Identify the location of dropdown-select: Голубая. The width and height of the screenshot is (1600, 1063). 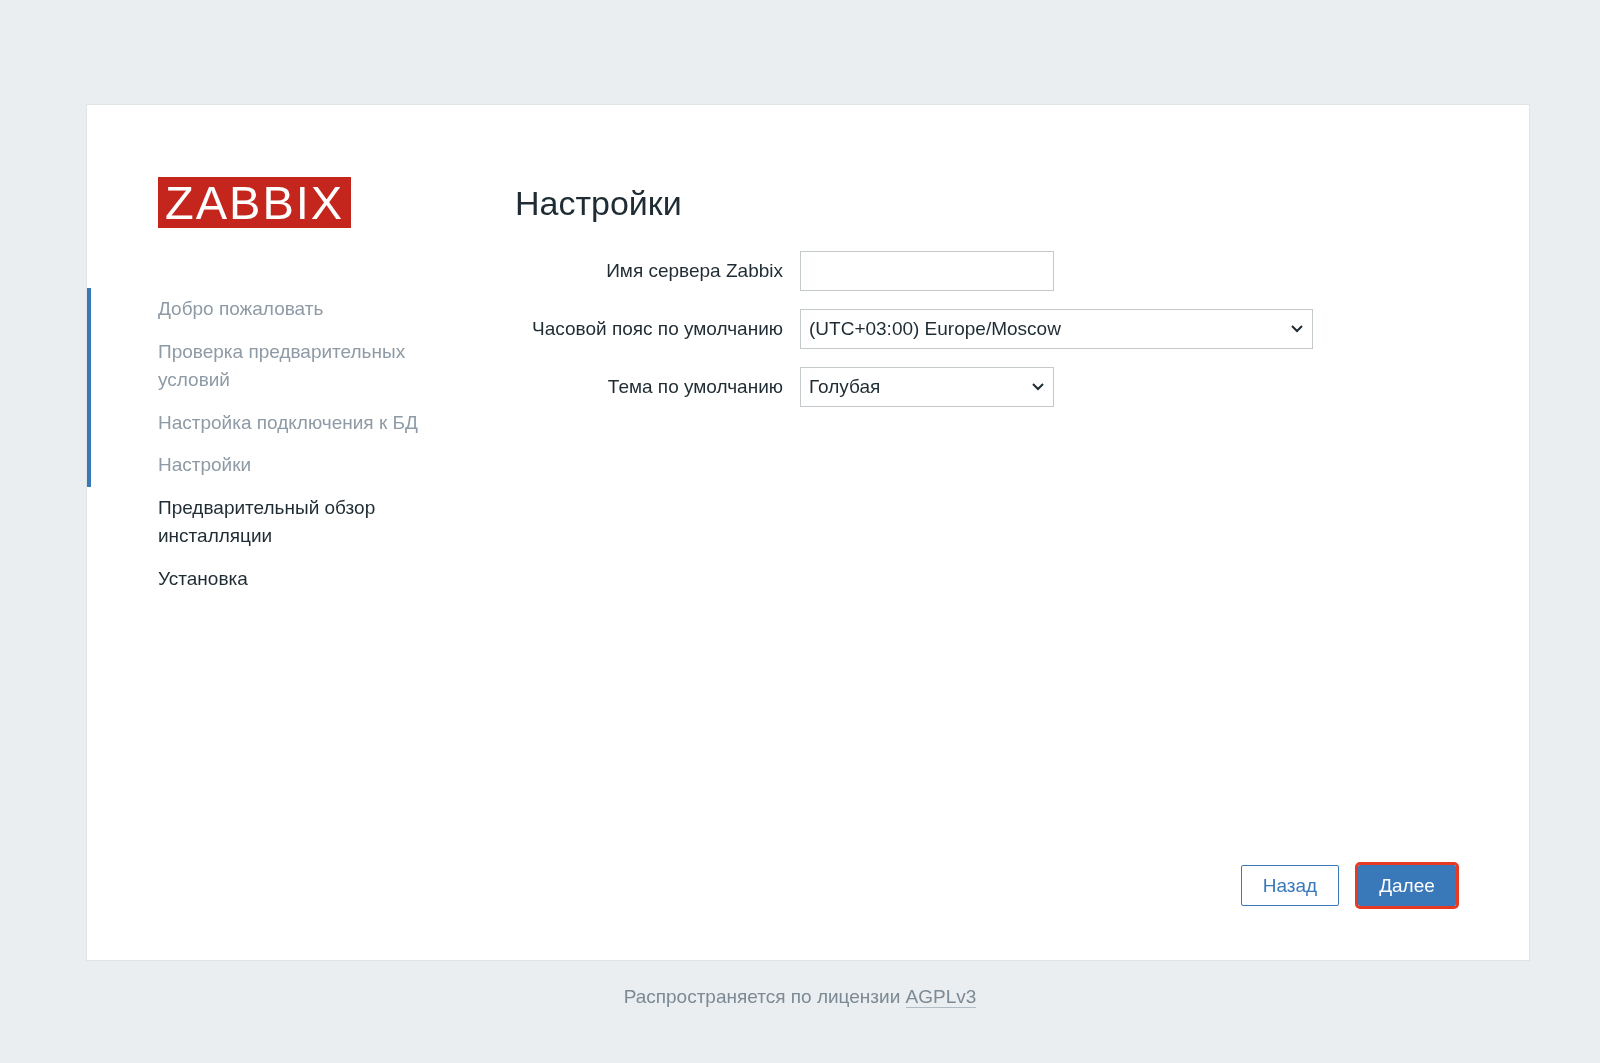
(927, 387).